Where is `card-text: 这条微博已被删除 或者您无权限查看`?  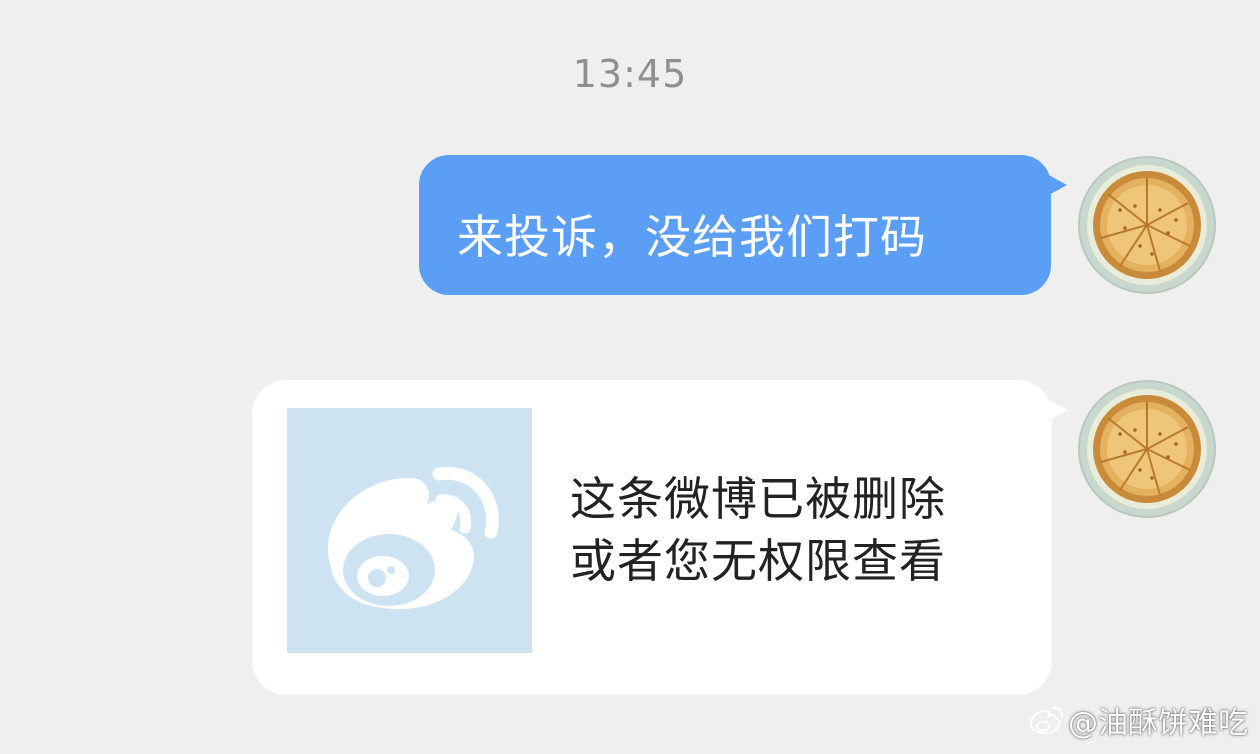
card-text: 这条微博已被删除 或者您无权限查看 is located at coordinates (800, 530).